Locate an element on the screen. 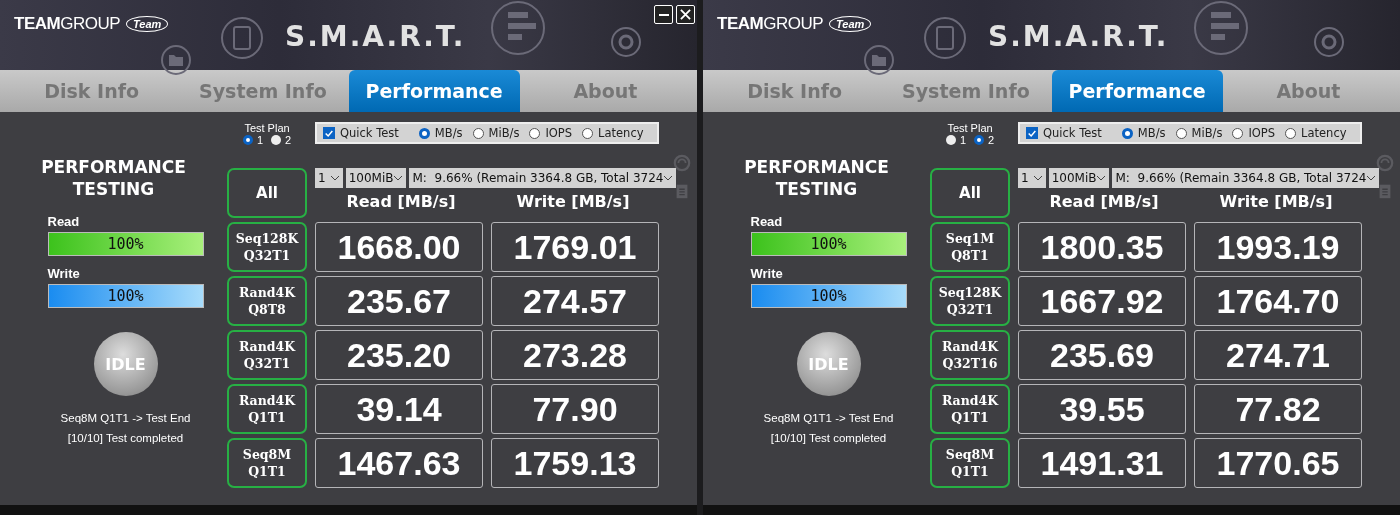 The height and width of the screenshot is (515, 1400). close-button is located at coordinates (685, 14).